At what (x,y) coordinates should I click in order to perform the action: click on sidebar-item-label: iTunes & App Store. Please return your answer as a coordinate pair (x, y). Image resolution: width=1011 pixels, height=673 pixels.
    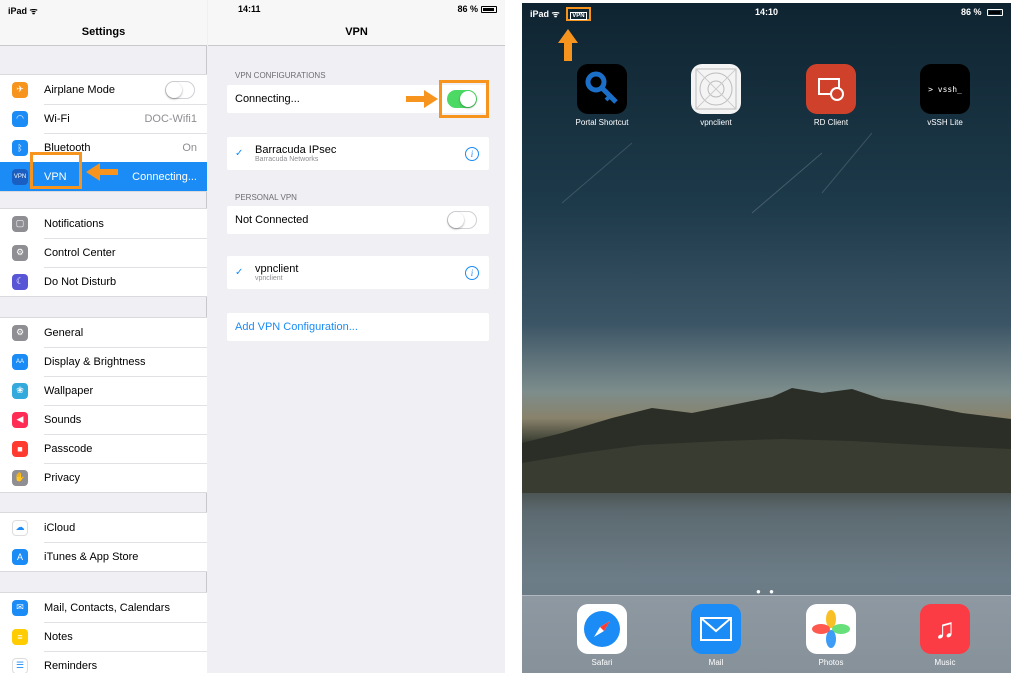
    Looking at the image, I should click on (91, 556).